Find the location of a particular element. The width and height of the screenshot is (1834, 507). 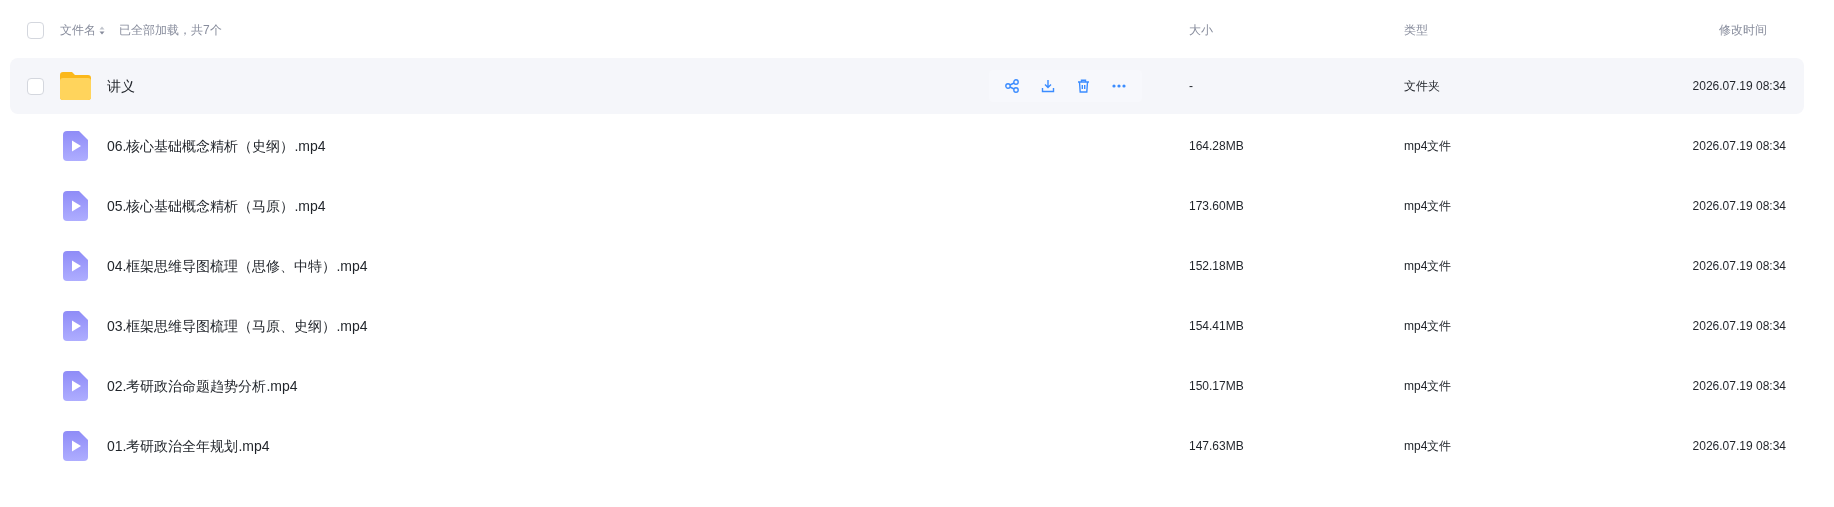

column-header: 修改时间 is located at coordinates (1743, 30).